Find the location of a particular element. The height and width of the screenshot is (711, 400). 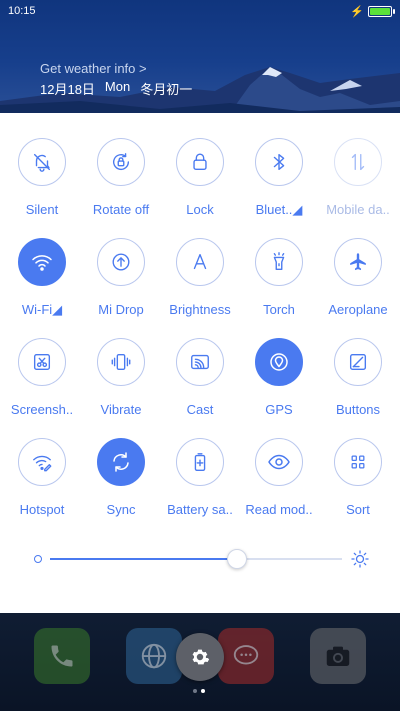

airplane-icon is located at coordinates (358, 262).